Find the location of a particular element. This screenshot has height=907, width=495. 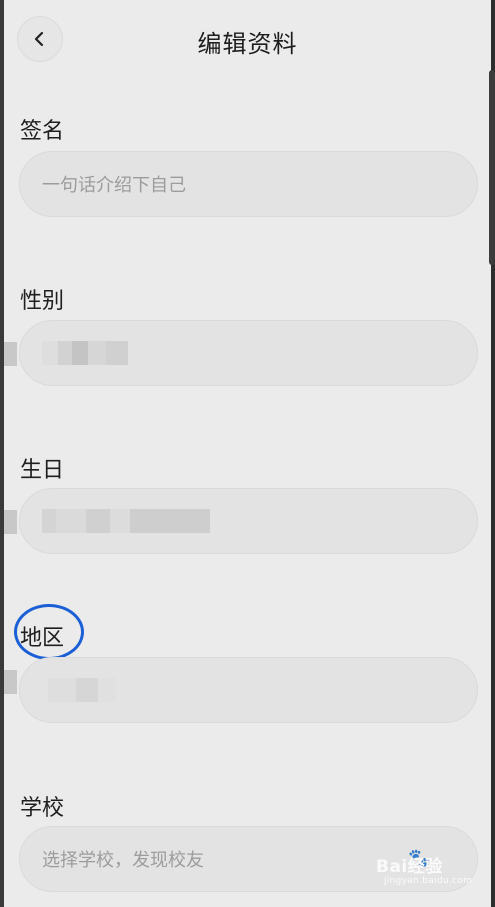

screen-edge-left is located at coordinates (2, 453).